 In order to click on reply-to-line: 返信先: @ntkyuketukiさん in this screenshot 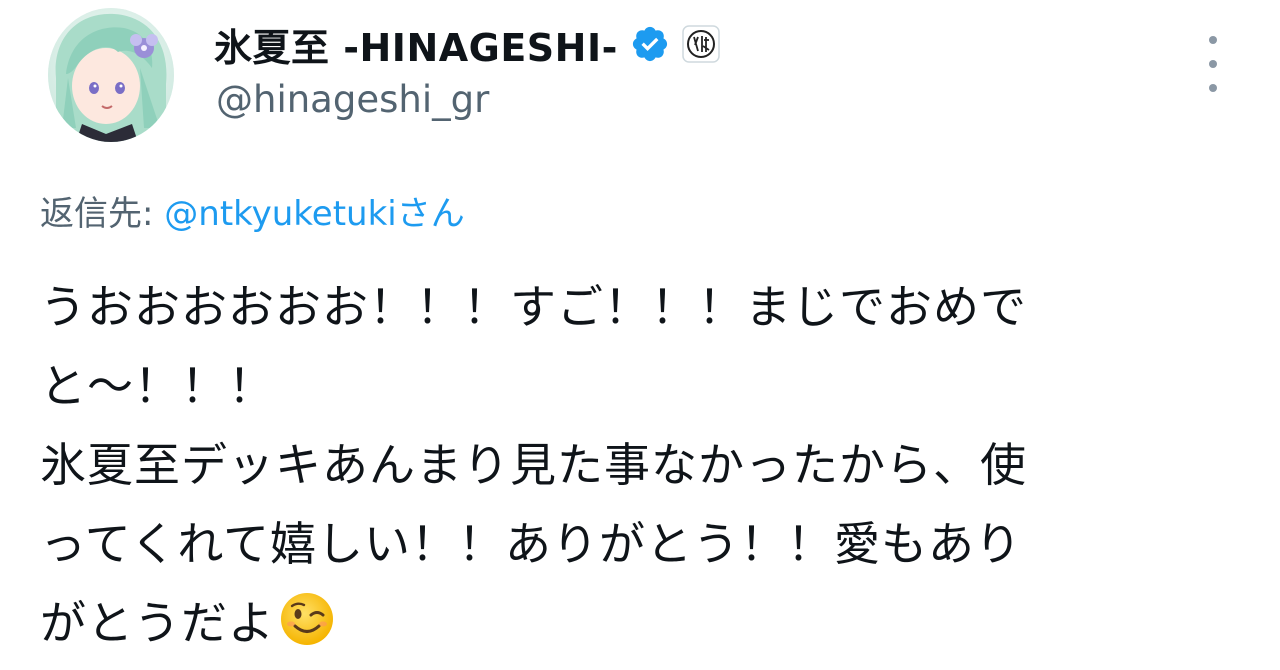, I will do `click(252, 210)`.